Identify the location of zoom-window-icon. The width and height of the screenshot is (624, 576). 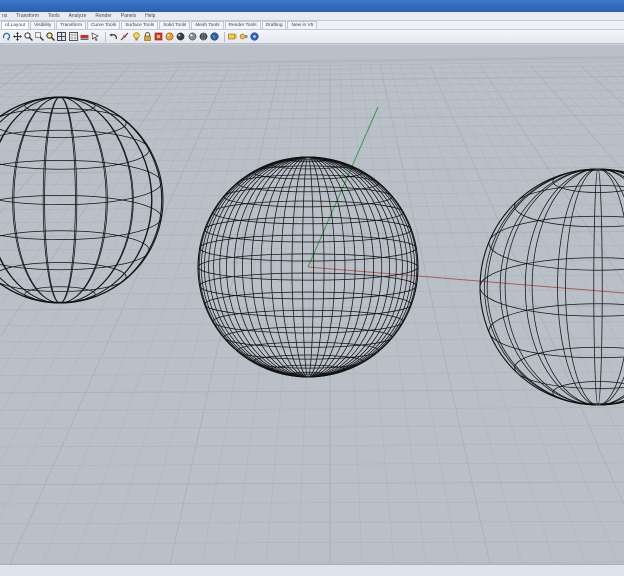
(40, 37).